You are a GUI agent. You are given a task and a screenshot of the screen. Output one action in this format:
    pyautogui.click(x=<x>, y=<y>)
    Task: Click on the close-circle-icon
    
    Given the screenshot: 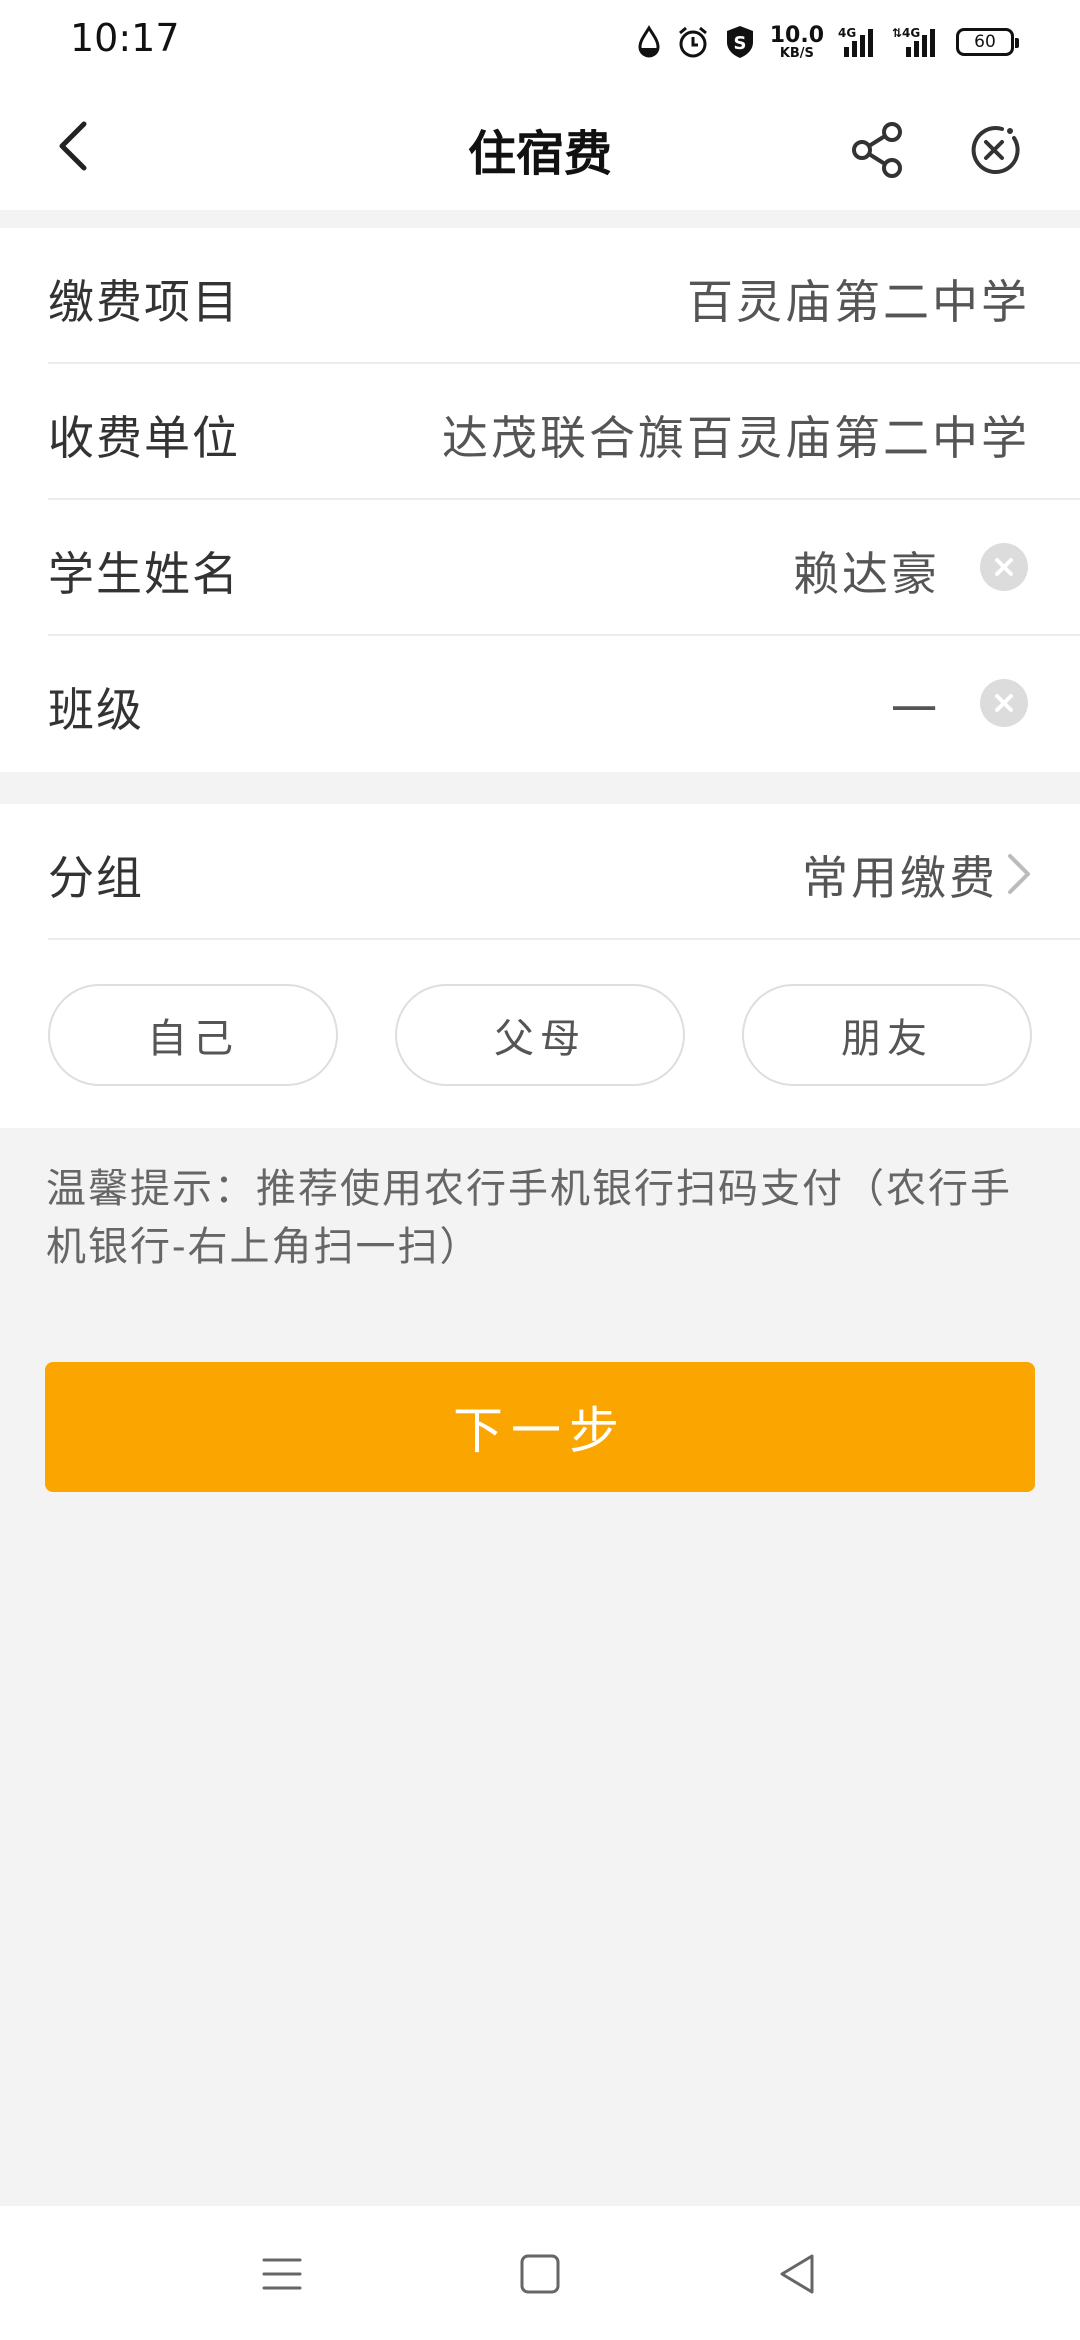 What is the action you would take?
    pyautogui.click(x=995, y=150)
    